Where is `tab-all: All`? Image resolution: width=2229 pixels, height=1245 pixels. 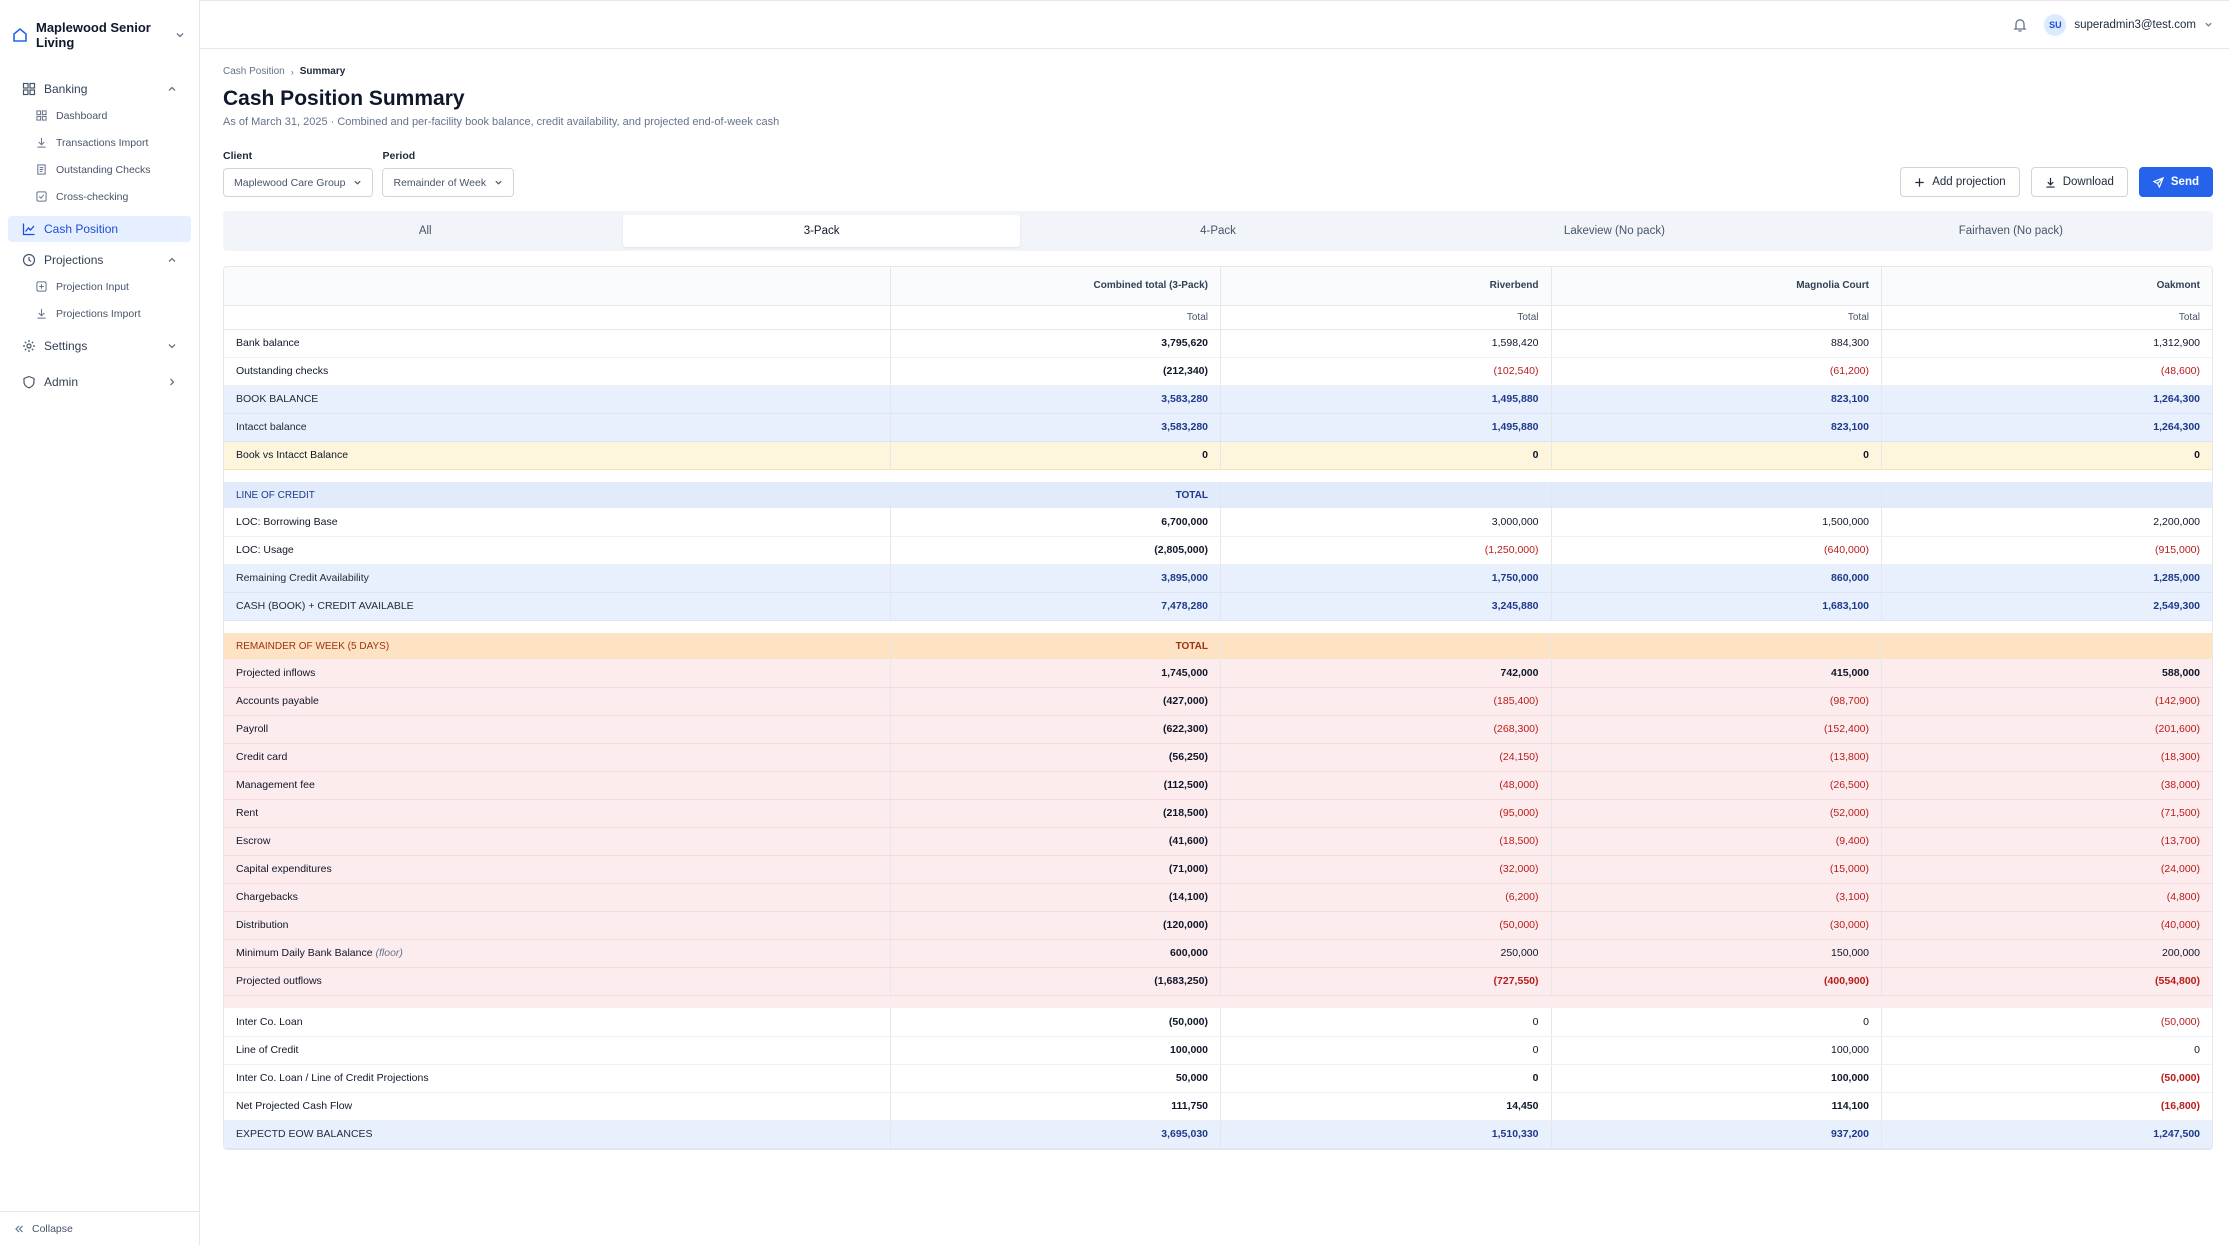
tab-all: All is located at coordinates (425, 231).